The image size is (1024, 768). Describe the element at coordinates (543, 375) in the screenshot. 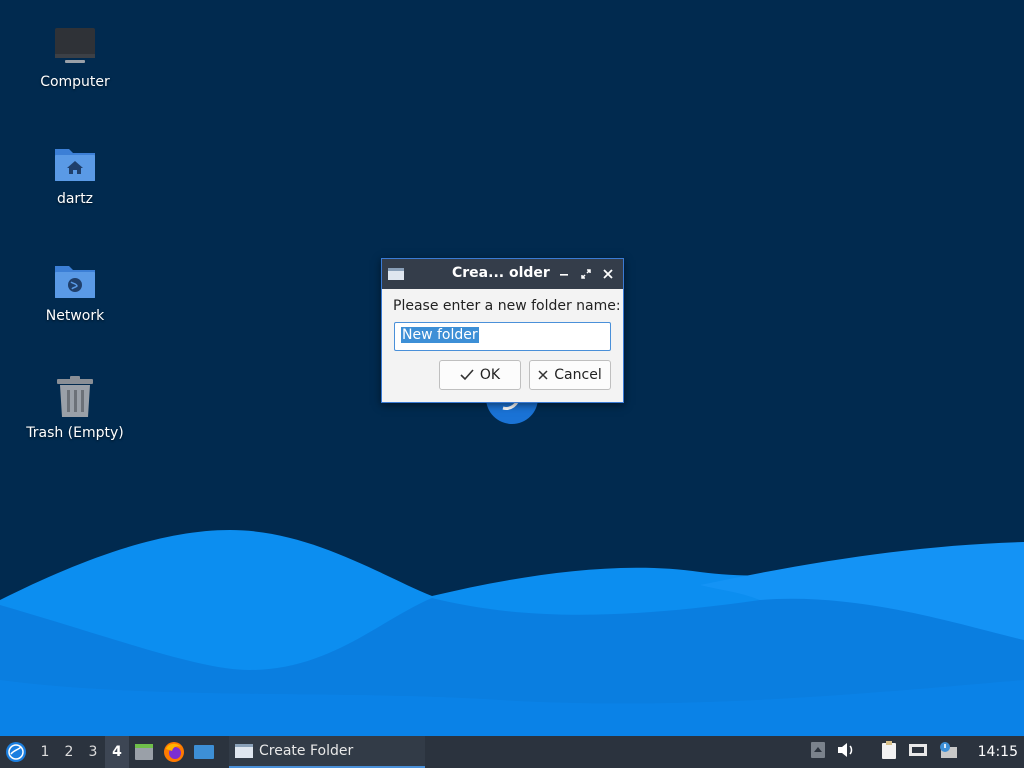

I see `cancel-x-icon` at that location.